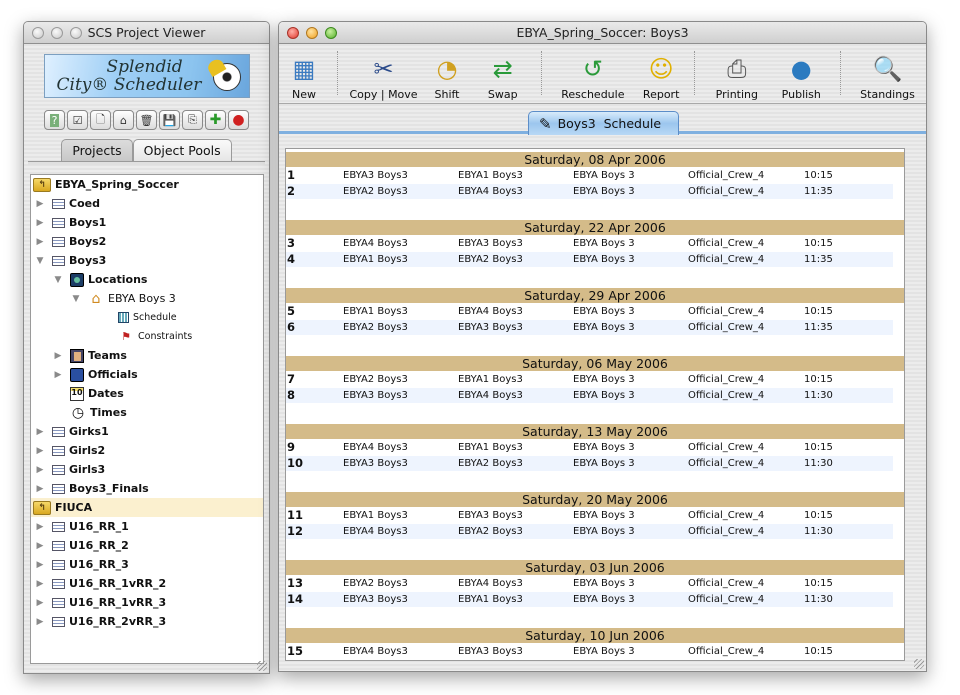 The width and height of the screenshot is (960, 695). What do you see at coordinates (147, 241) in the screenshot?
I see `tree-item: ▶ Boys2` at bounding box center [147, 241].